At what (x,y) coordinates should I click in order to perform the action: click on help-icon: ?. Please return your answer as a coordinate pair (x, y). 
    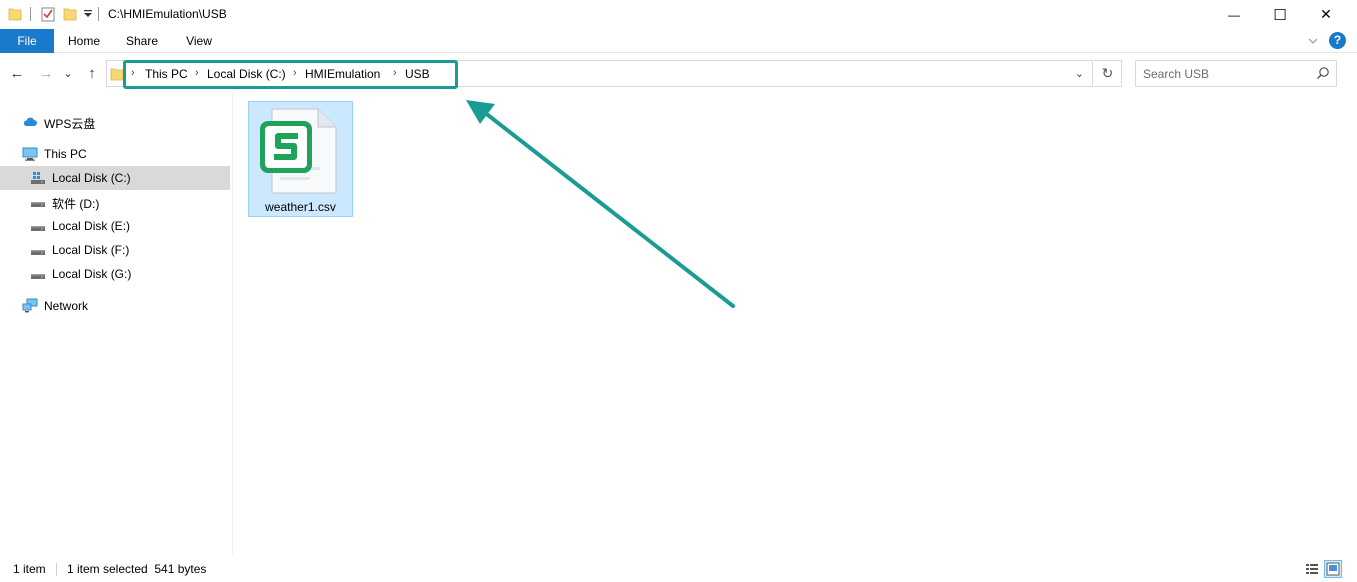
    Looking at the image, I should click on (1337, 40).